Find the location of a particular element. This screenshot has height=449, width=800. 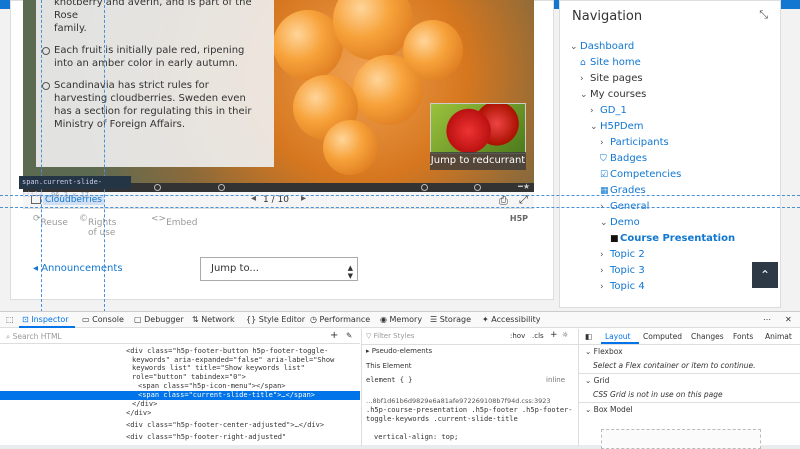

nav-item-topic-4: › Topic 4 is located at coordinates (622, 286).